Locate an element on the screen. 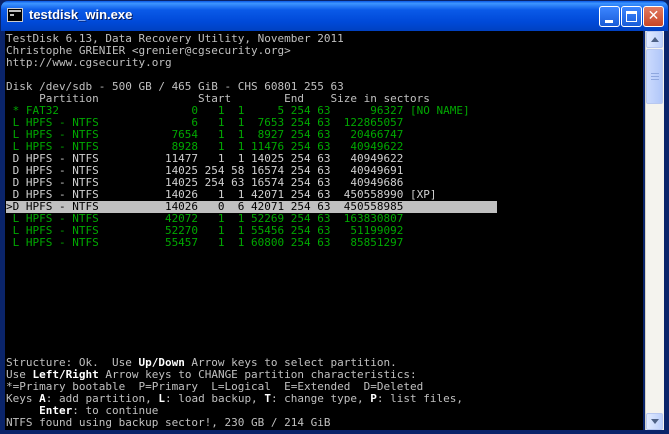 This screenshot has width=669, height=434. minimize-button is located at coordinates (609, 16).